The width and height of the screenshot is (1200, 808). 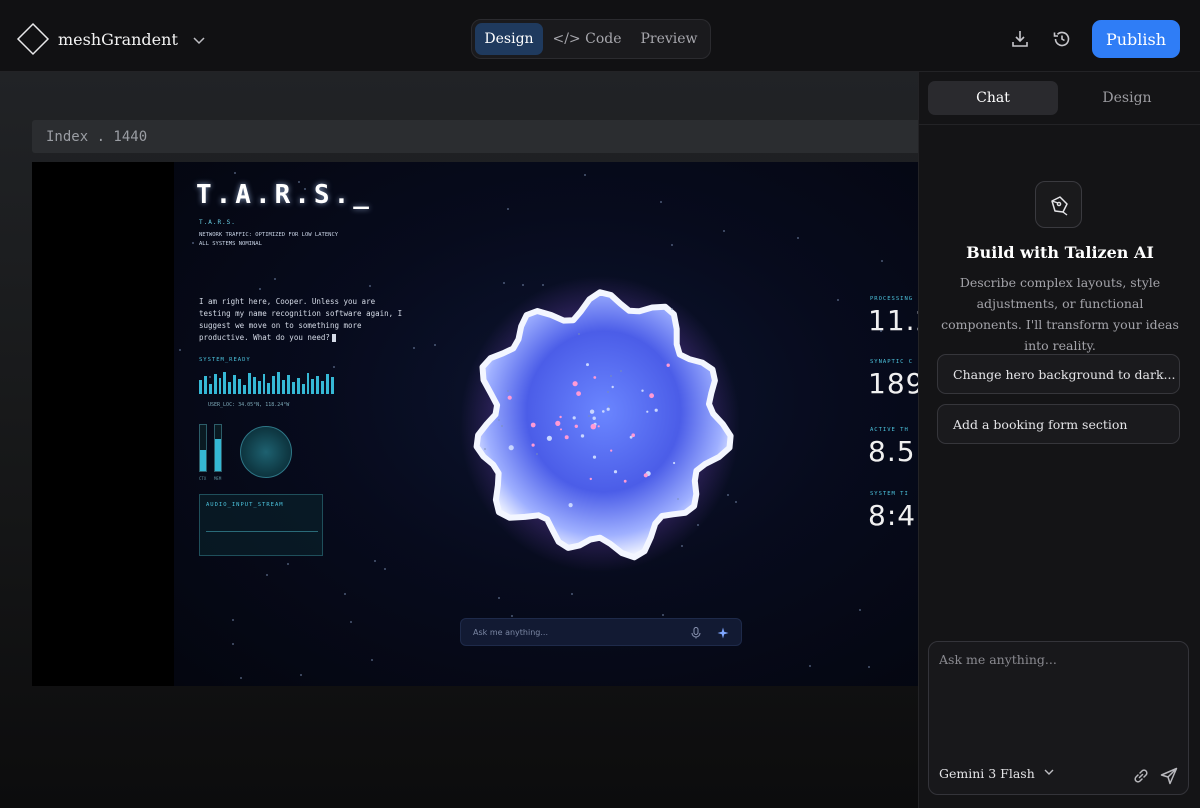 I want to click on project-name: meshGrandent, so click(x=118, y=39).